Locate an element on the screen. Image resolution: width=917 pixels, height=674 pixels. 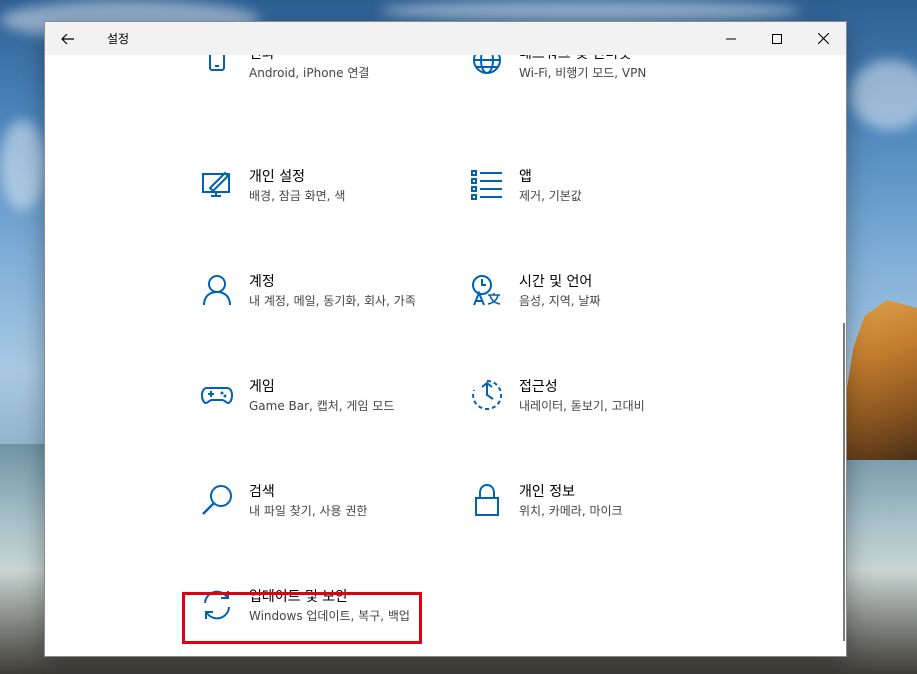
tile-description: Android, iPhone 연결 is located at coordinates (309, 73).